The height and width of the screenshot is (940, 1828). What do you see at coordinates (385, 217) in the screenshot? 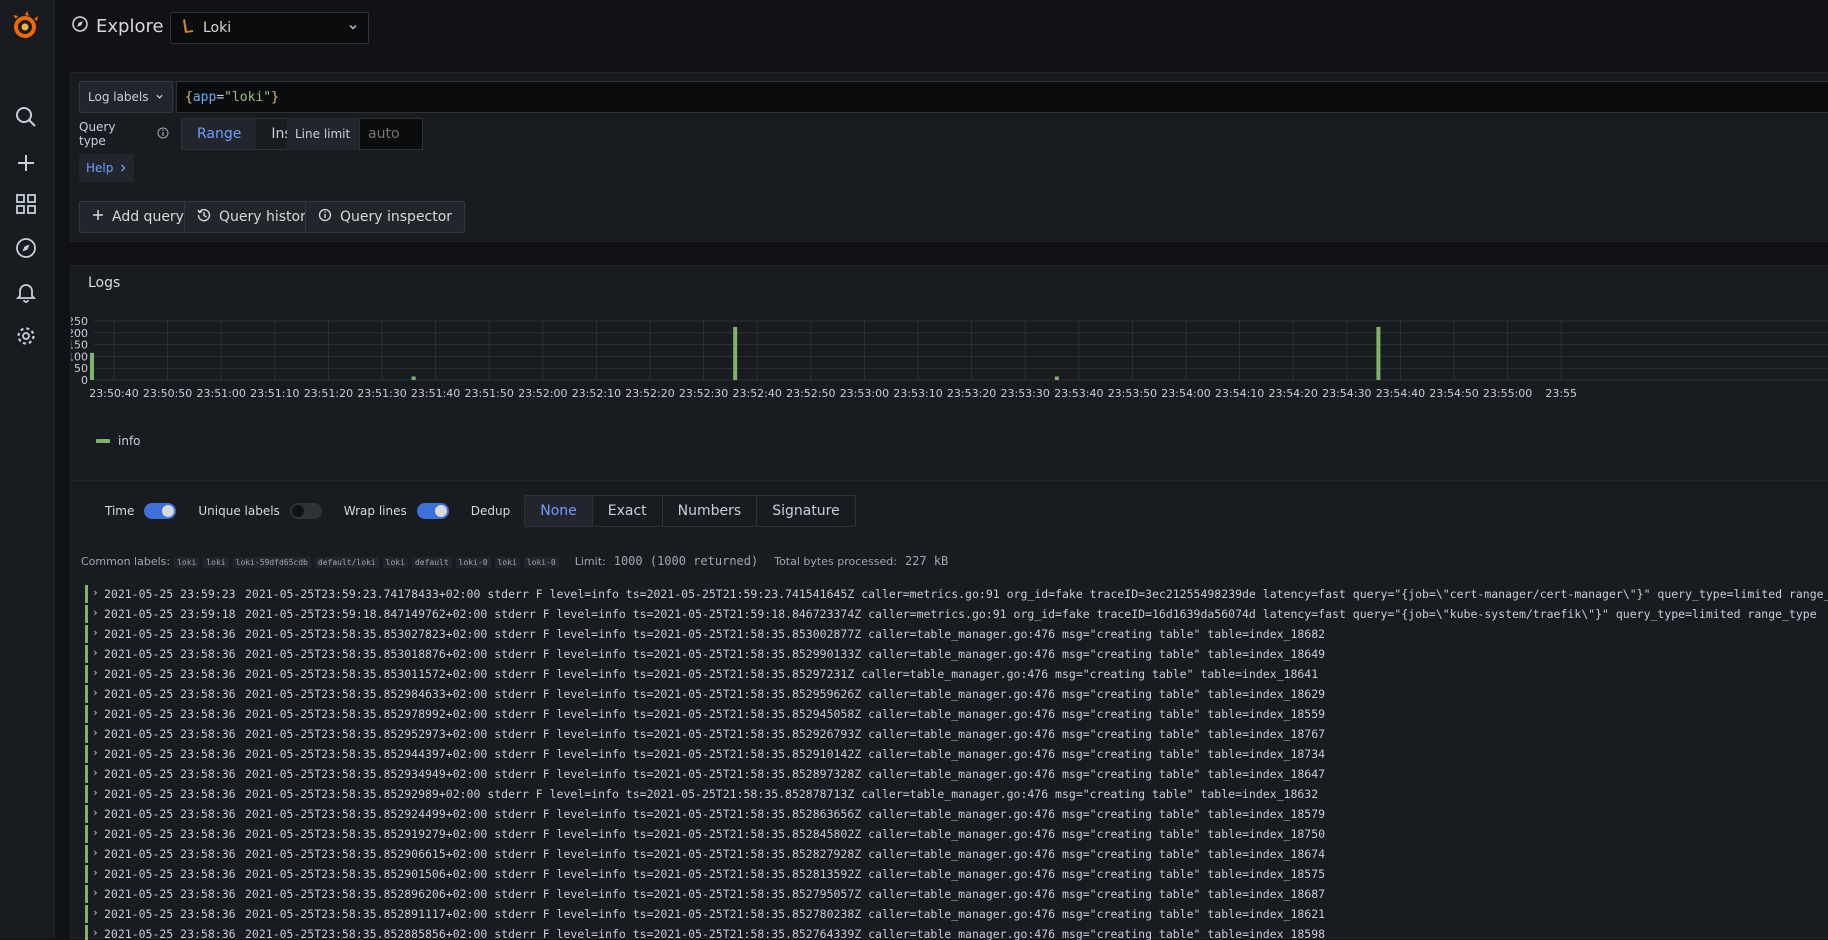
I see `query-inspector-button: Query inspector` at bounding box center [385, 217].